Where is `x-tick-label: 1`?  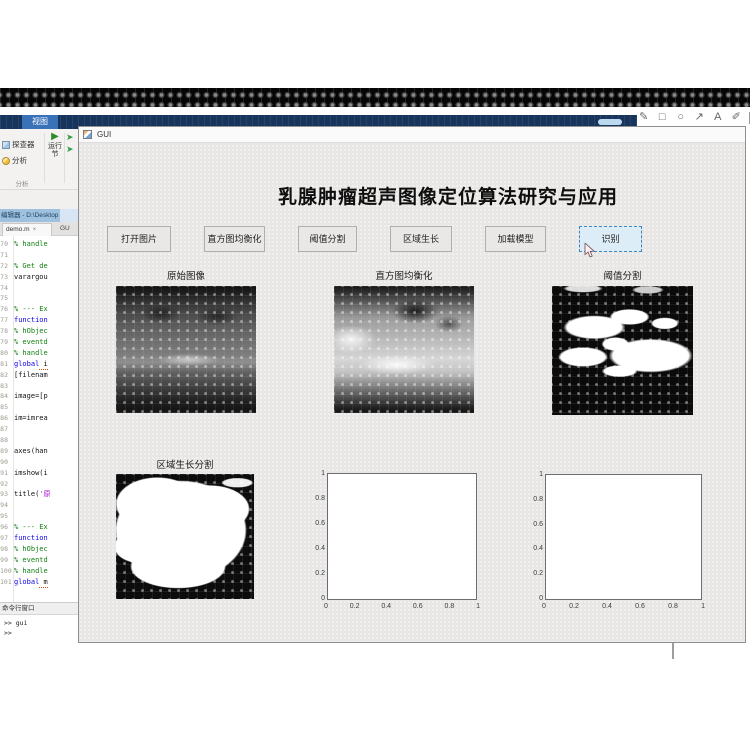 x-tick-label: 1 is located at coordinates (703, 606).